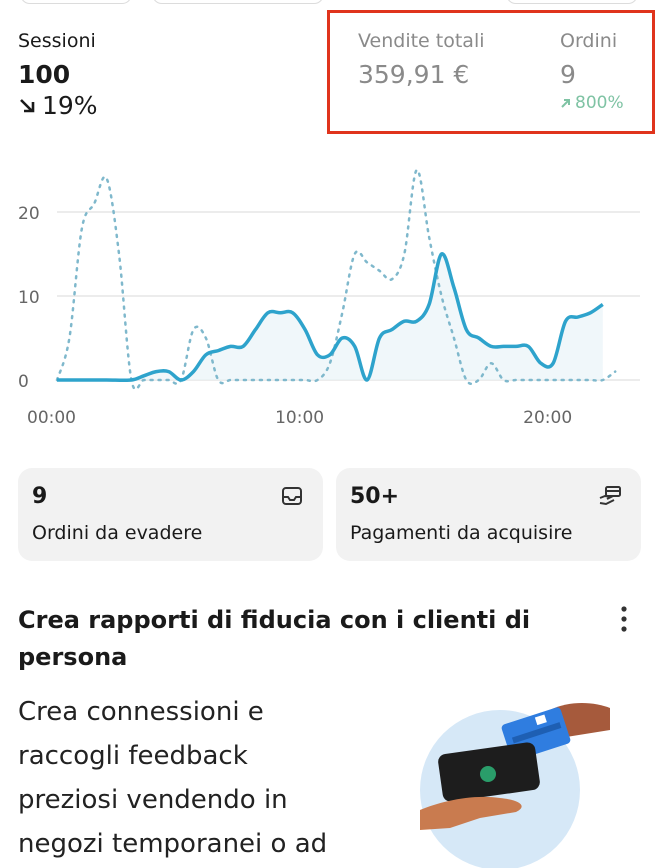  Describe the element at coordinates (117, 533) in the screenshot. I see `card-orders-label: Ordini da evadere` at that location.